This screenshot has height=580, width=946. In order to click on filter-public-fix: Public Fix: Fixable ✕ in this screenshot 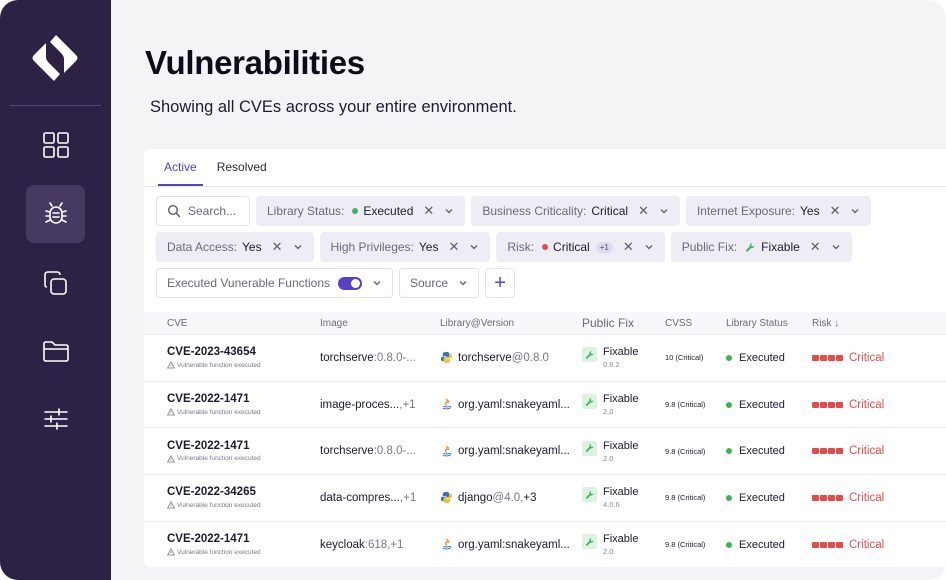, I will do `click(761, 247)`.